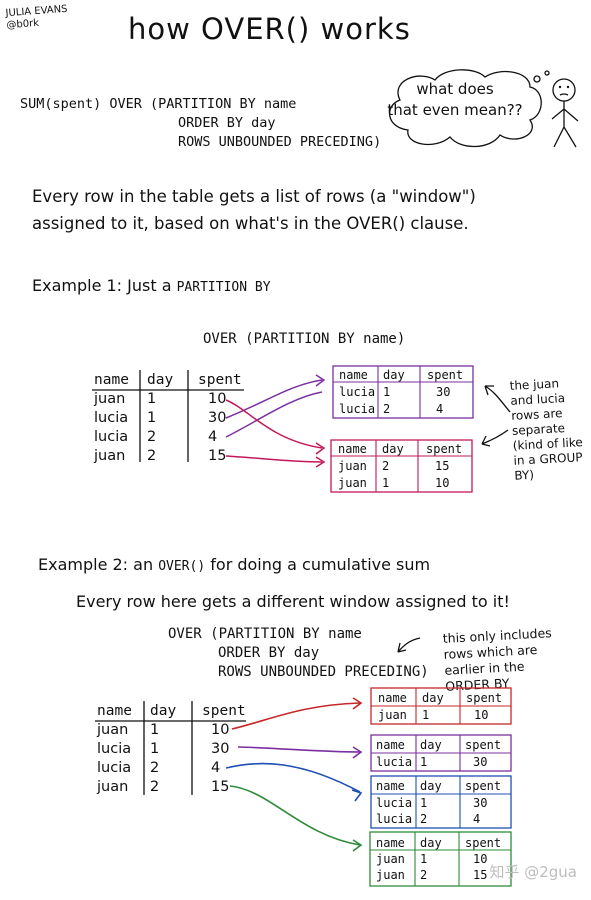 This screenshot has height=900, width=591. Describe the element at coordinates (533, 872) in the screenshot. I see `watermark: 知乎 @2gua` at that location.